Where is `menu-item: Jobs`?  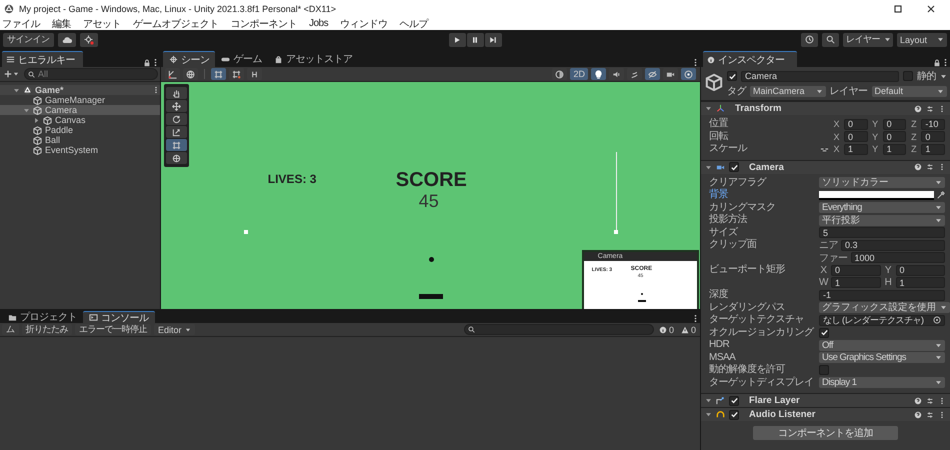
menu-item: Jobs is located at coordinates (318, 23).